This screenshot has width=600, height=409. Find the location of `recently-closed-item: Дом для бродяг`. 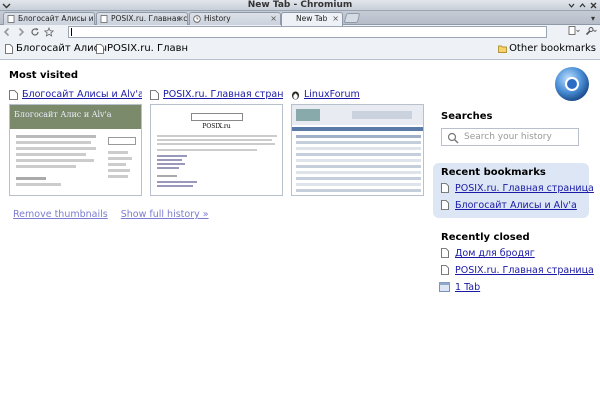

recently-closed-item: Дом для бродяг is located at coordinates (511, 254).